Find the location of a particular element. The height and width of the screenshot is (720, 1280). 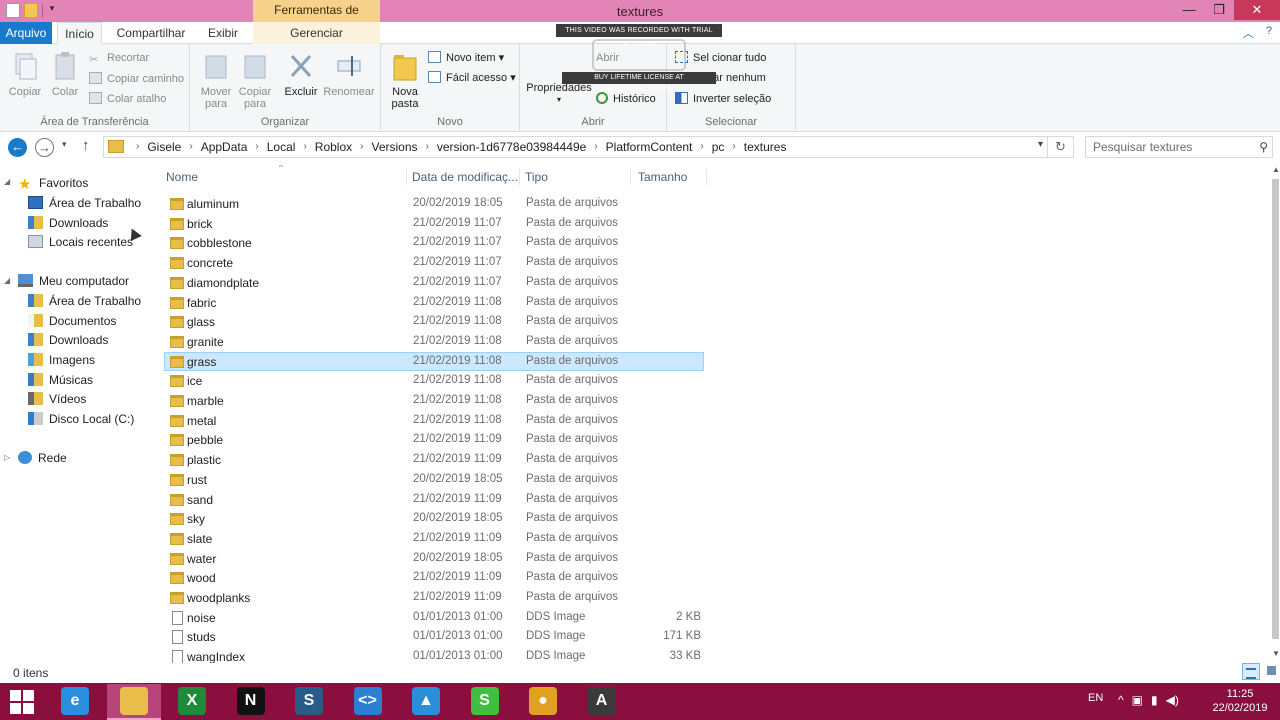

taskbar-app: X is located at coordinates (192, 702).